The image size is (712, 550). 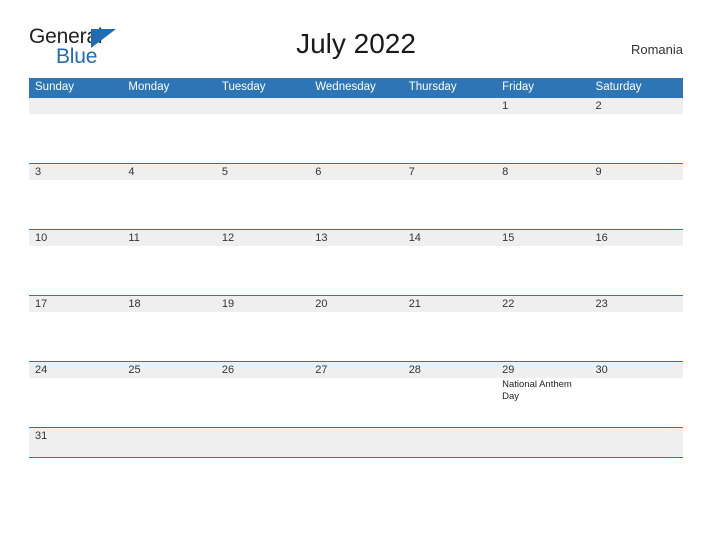 What do you see at coordinates (636, 196) in the screenshot?
I see `day-cell-9: 9` at bounding box center [636, 196].